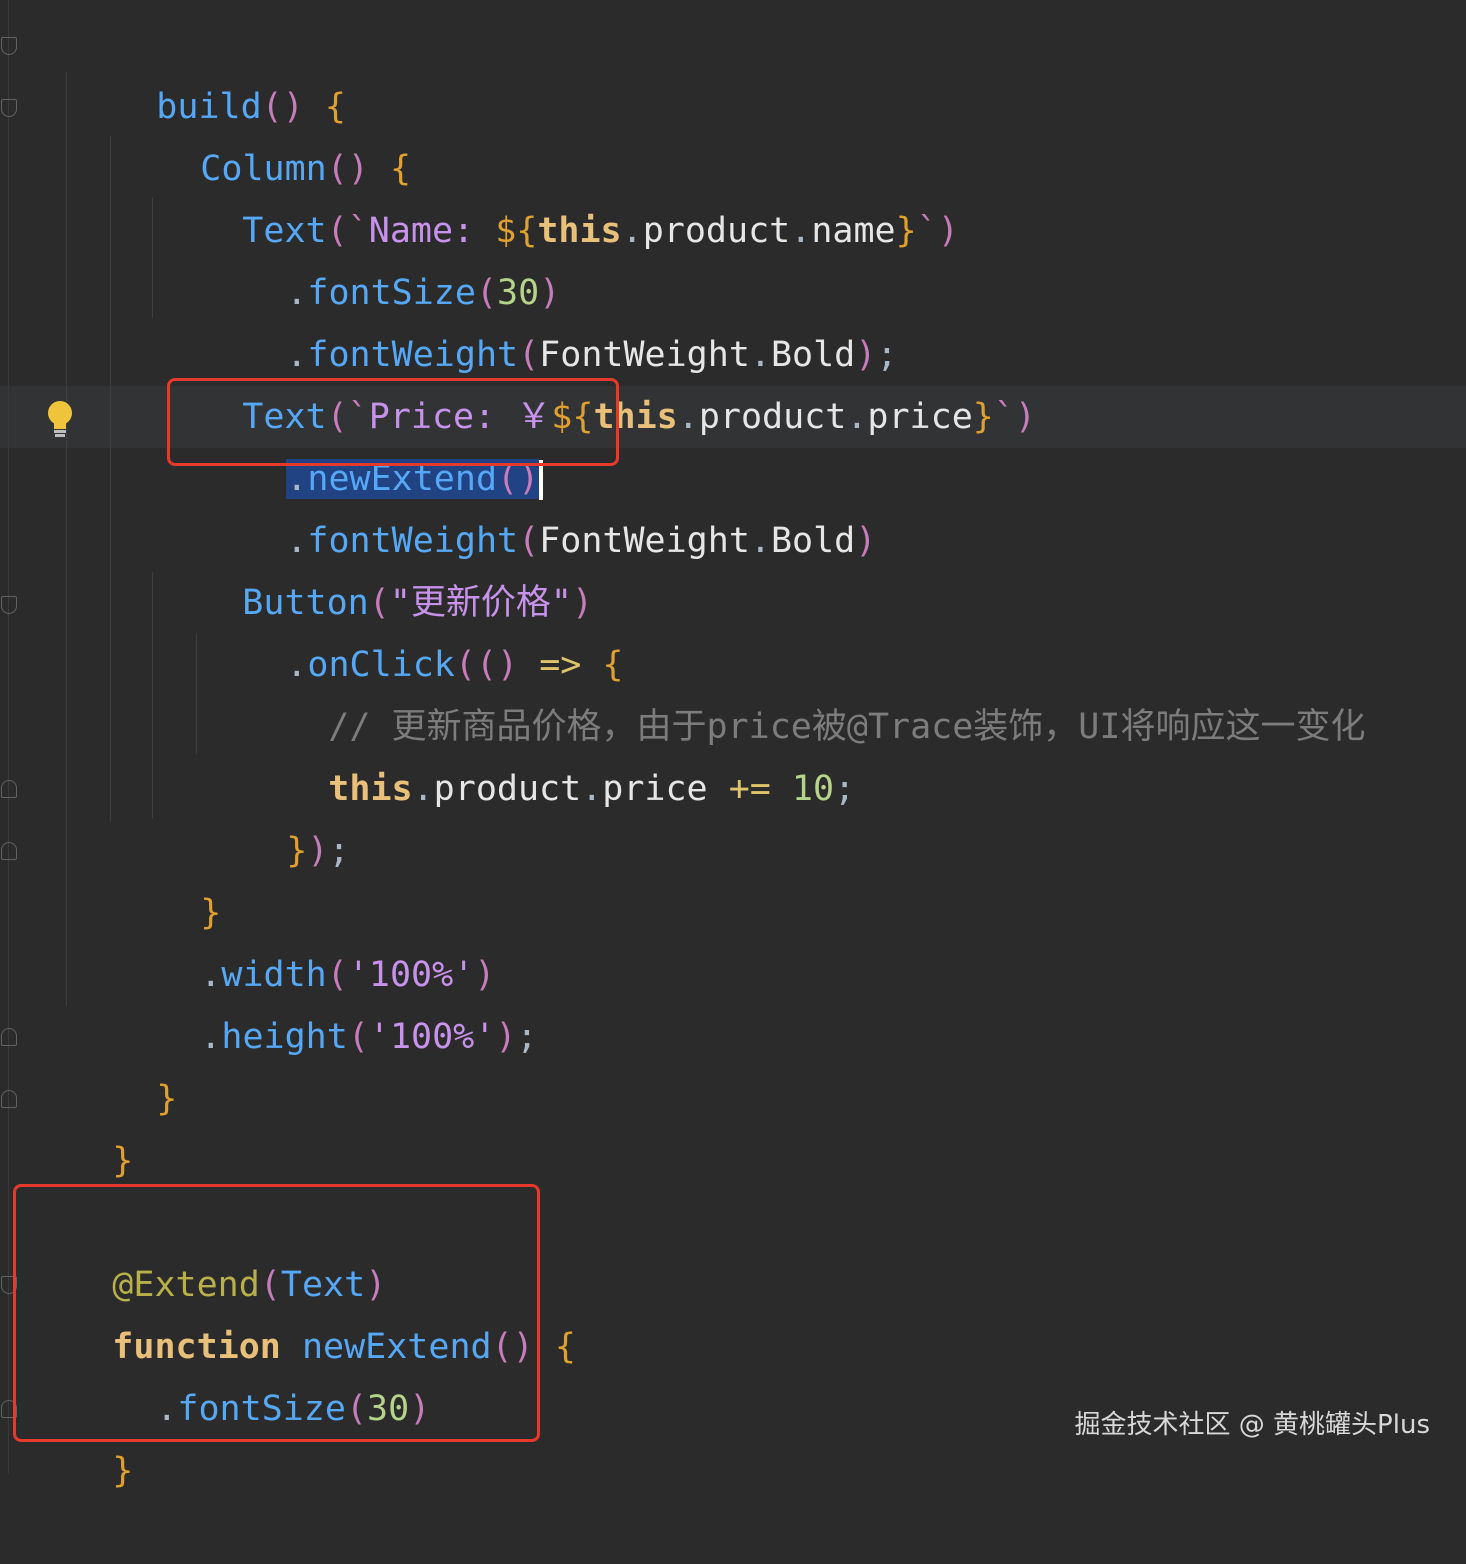 Image resolution: width=1466 pixels, height=1564 pixels. I want to click on code-line-close-build: }, so click(124, 1062).